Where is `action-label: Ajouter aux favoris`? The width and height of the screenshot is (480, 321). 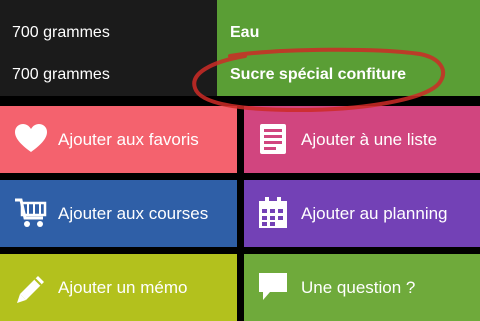
action-label: Ajouter aux favoris is located at coordinates (128, 139).